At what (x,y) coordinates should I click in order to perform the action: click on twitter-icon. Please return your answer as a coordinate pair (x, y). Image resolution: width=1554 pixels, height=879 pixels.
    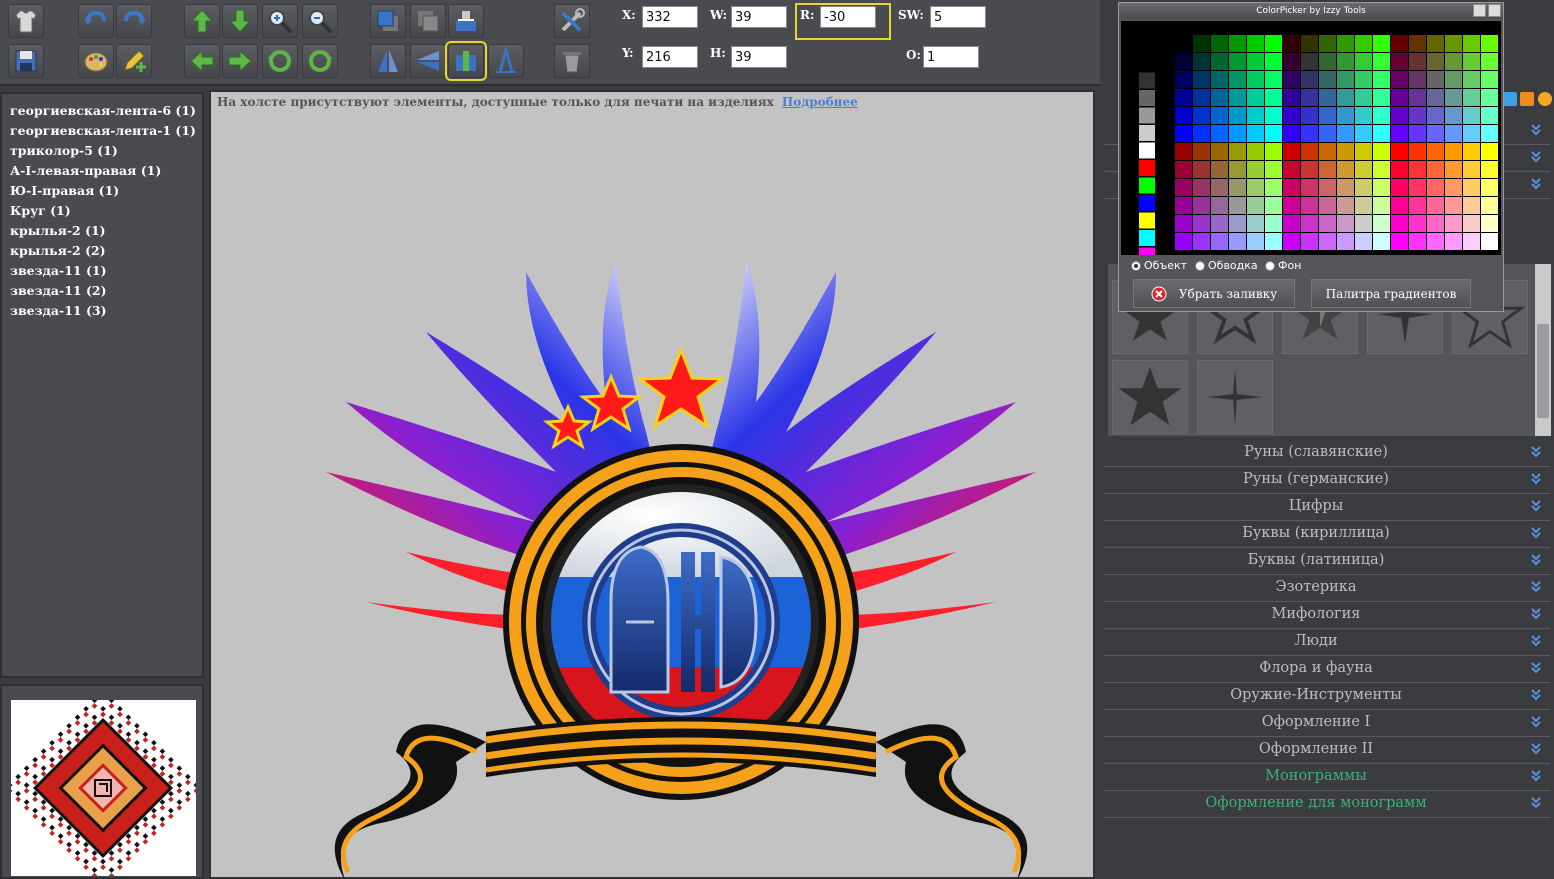
    Looking at the image, I should click on (1510, 99).